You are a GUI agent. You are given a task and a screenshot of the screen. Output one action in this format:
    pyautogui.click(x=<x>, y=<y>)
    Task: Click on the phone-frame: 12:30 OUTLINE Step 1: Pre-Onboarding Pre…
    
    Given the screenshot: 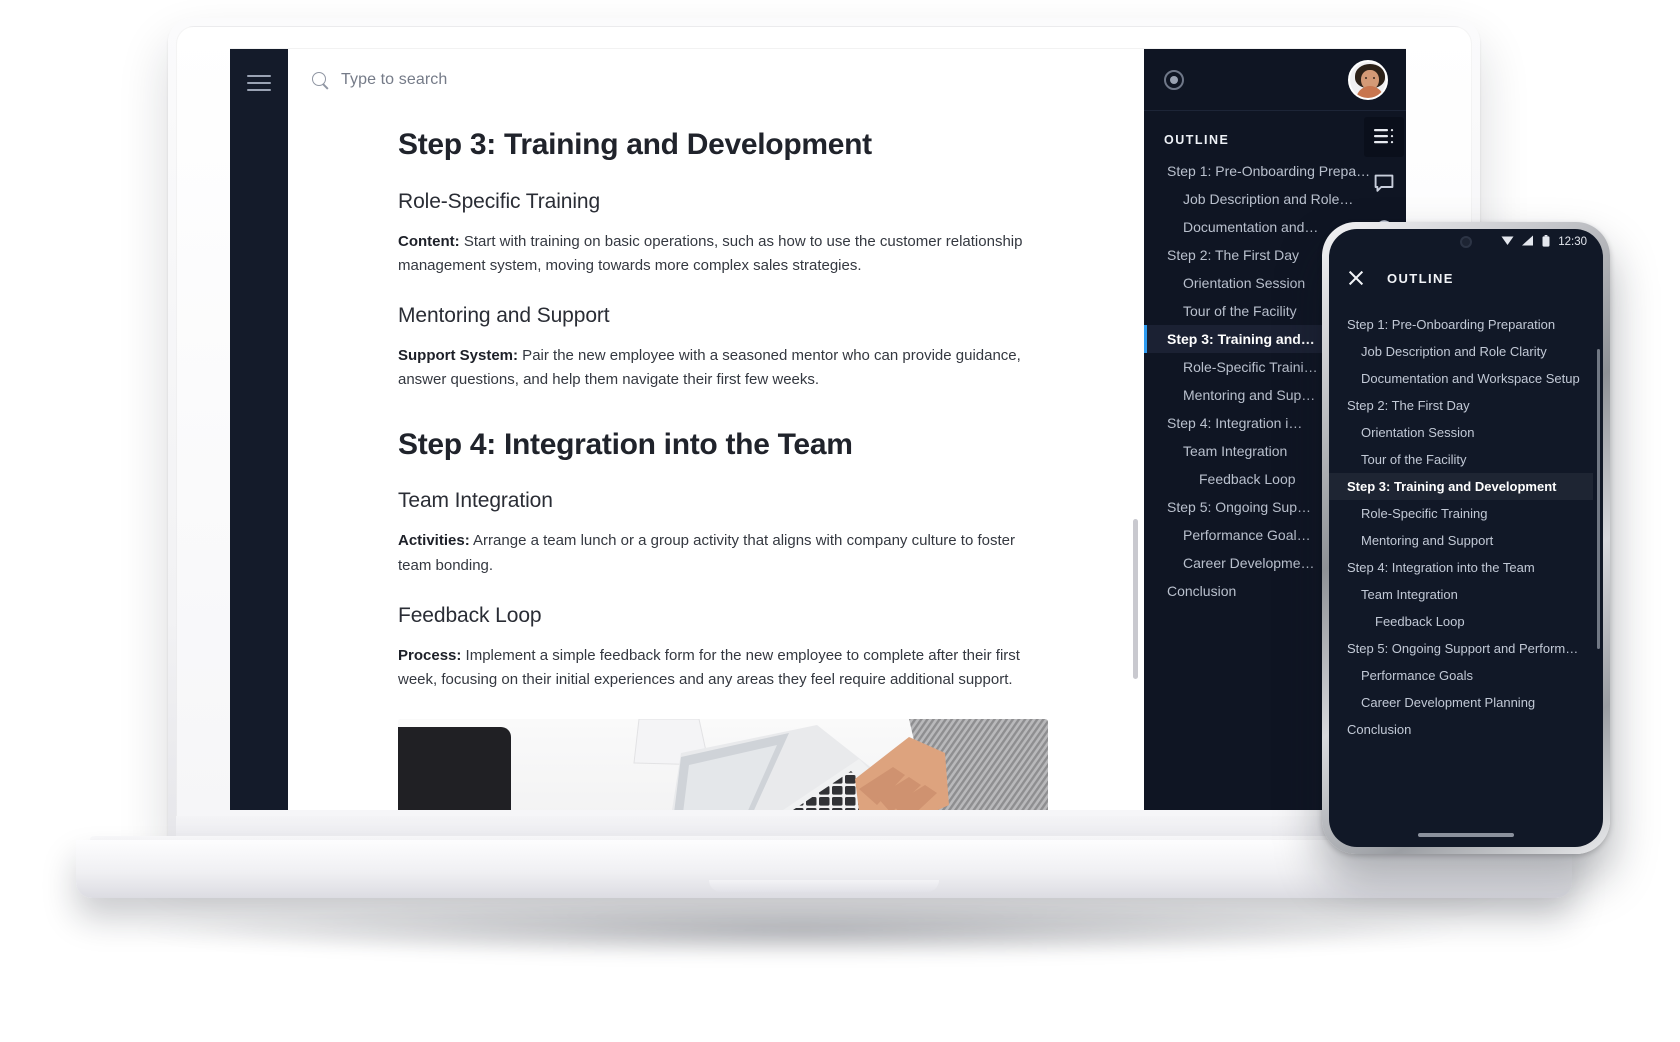 What is the action you would take?
    pyautogui.click(x=1466, y=538)
    